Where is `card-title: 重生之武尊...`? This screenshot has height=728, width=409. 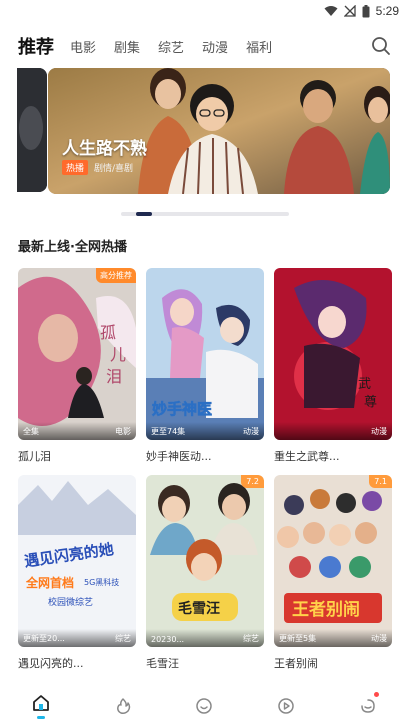
card-title: 重生之武尊... is located at coordinates (307, 456).